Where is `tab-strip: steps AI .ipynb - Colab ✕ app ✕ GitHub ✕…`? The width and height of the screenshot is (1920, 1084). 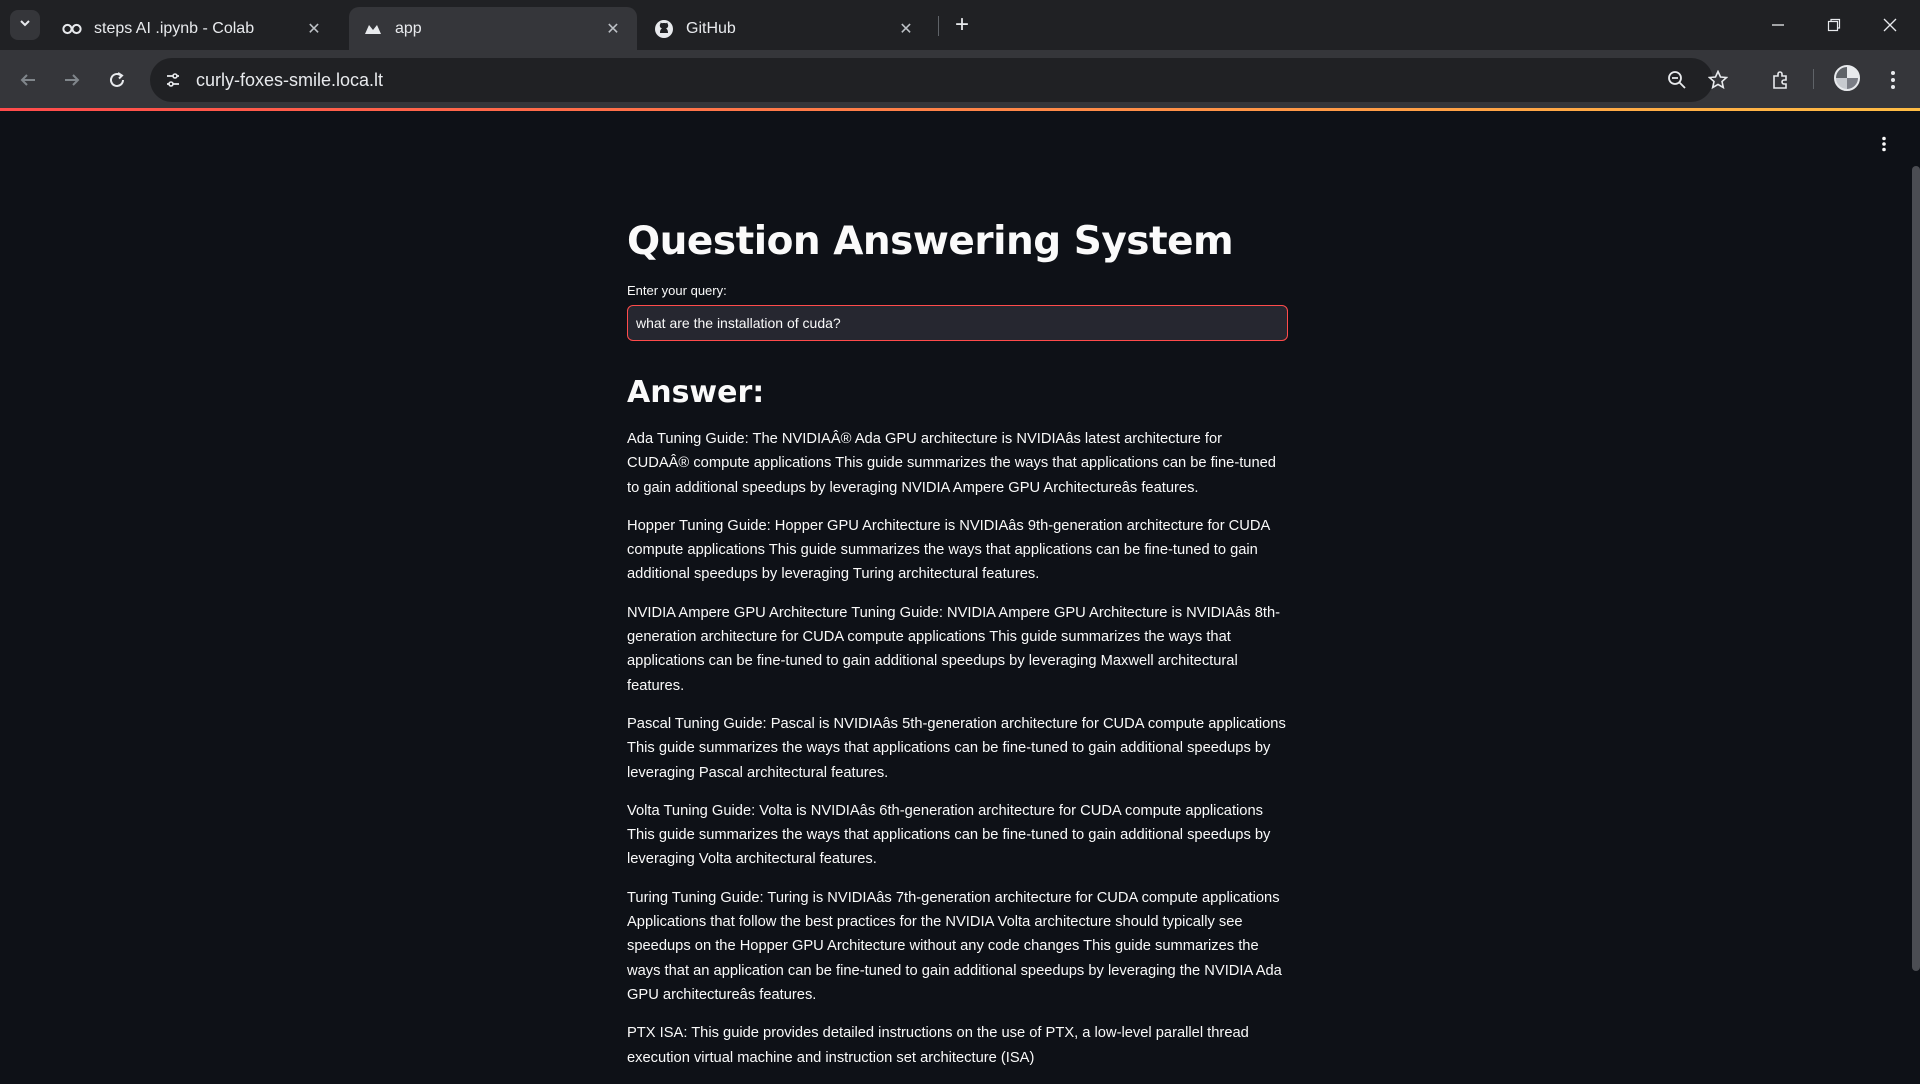 tab-strip: steps AI .ipynb - Colab ✕ app ✕ GitHub ✕… is located at coordinates (960, 25).